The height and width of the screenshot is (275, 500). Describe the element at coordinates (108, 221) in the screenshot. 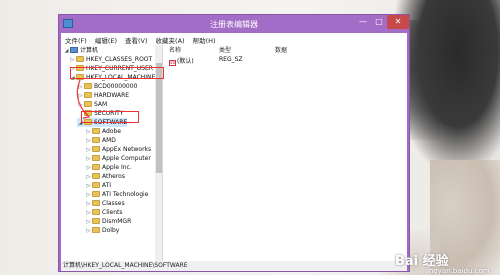

I see `tree-item-dismmgr: ▷ DismMGR` at that location.